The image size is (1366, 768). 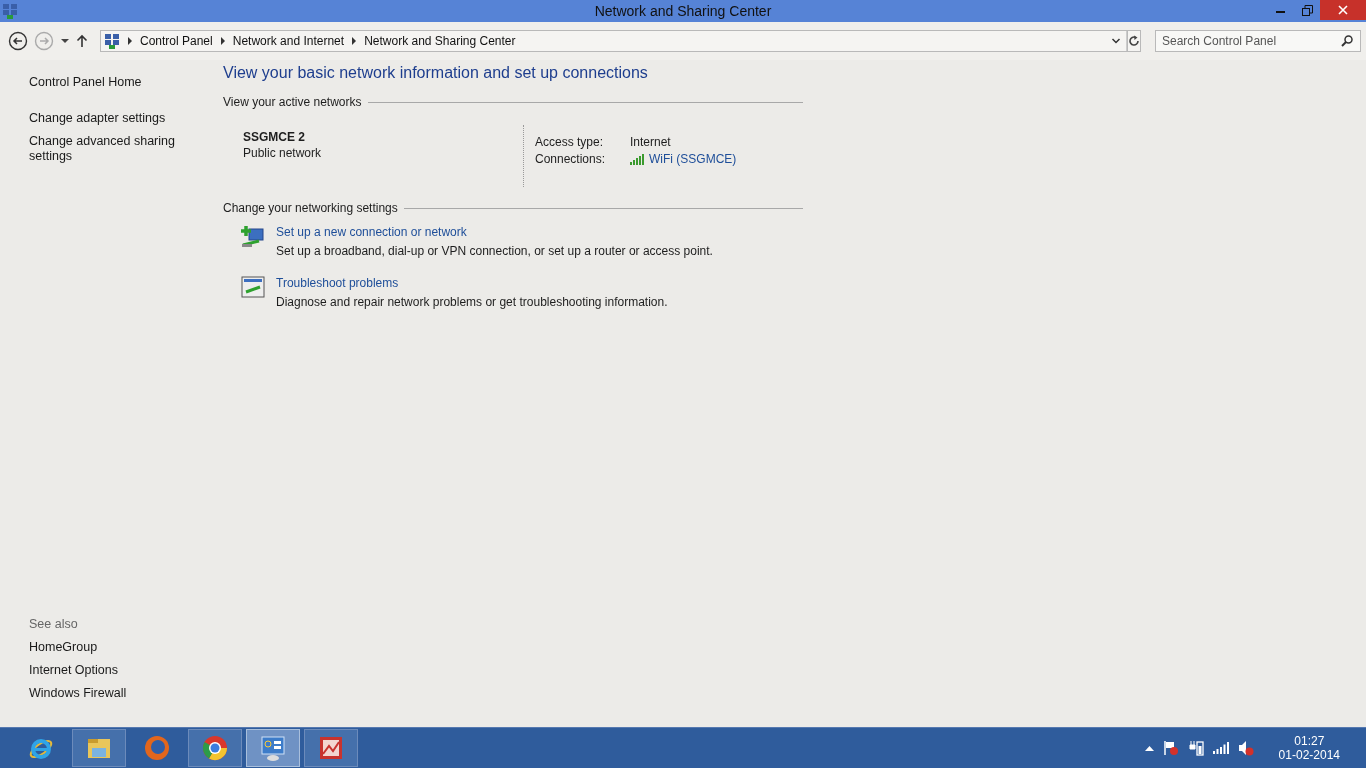 I want to click on search-field: Search Control Panel, so click(x=1258, y=41).